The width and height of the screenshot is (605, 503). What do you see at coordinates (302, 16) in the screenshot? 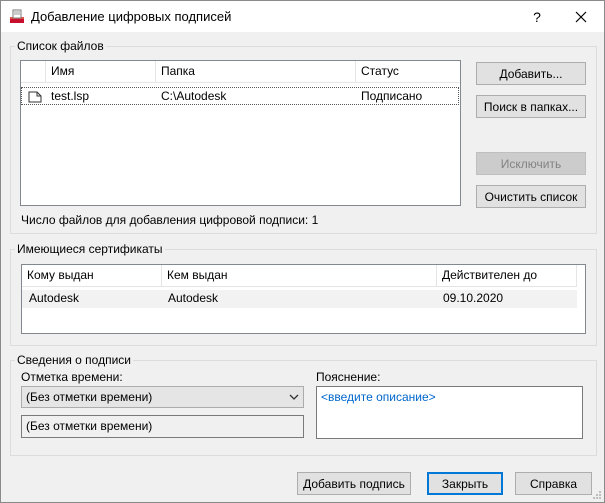
I see `title-bar: Добавление цифровых подписей ?` at bounding box center [302, 16].